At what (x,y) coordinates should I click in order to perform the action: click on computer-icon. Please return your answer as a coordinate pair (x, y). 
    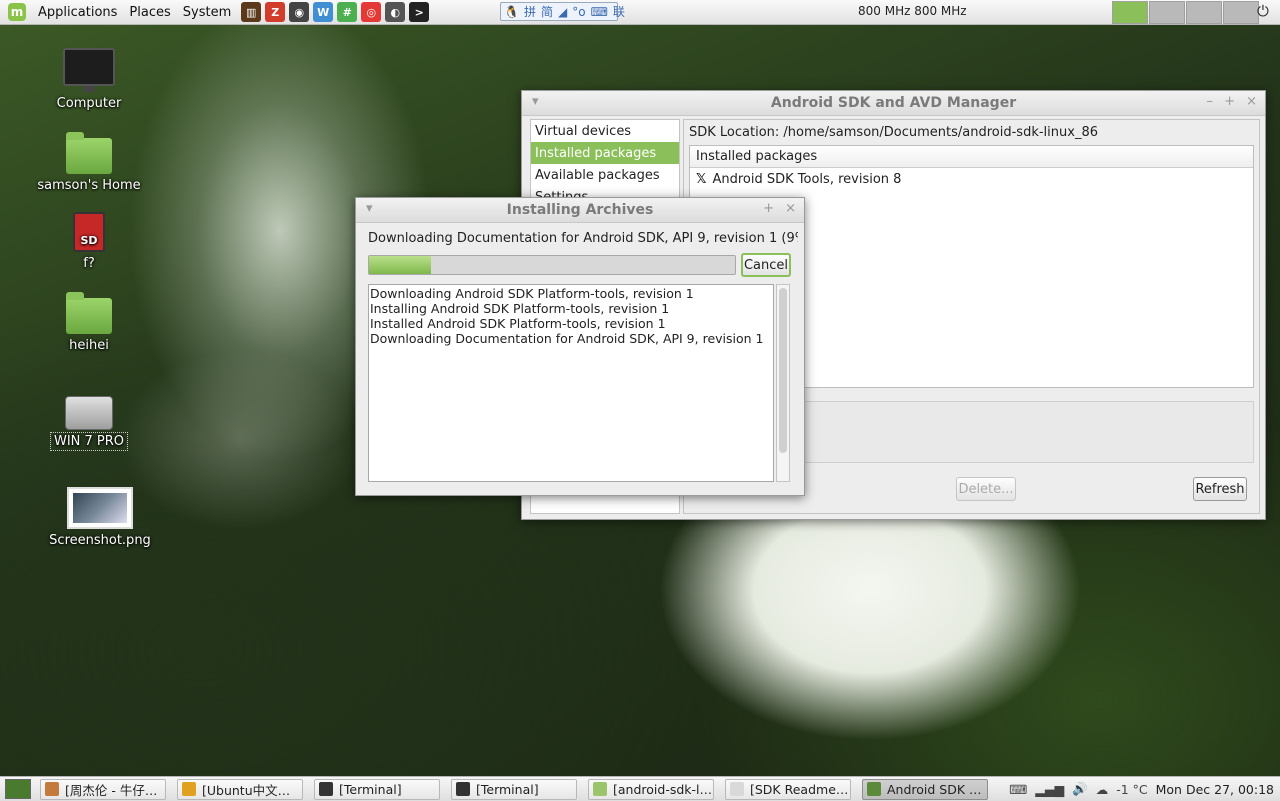
    Looking at the image, I should click on (89, 70).